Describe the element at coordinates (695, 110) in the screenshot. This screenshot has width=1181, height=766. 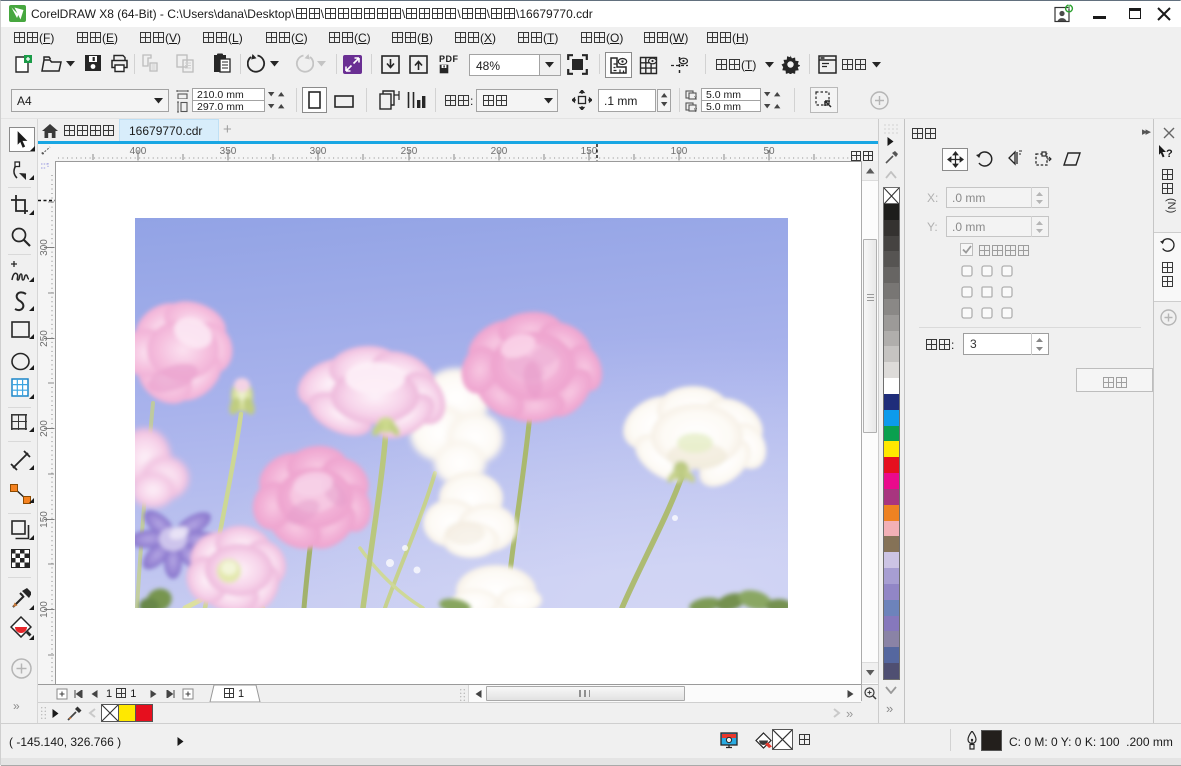
I see `svg-text: y` at that location.